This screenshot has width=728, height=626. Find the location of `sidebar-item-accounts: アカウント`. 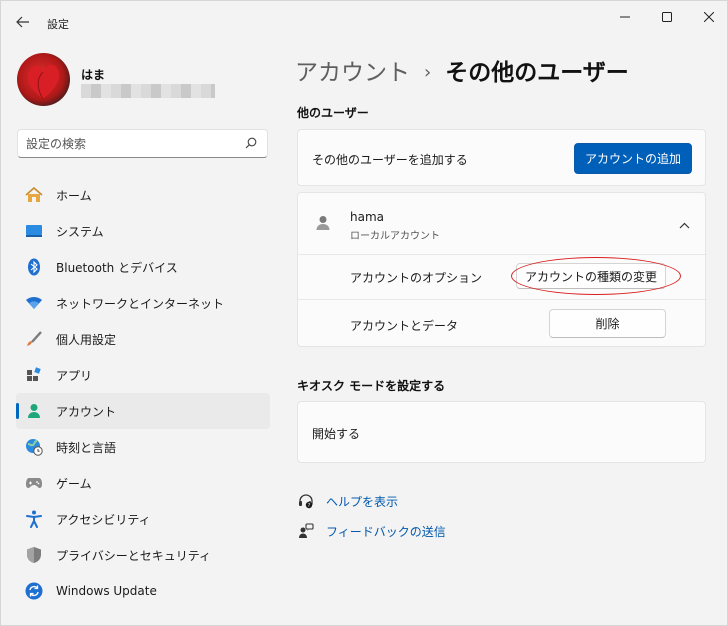

sidebar-item-accounts: アカウント is located at coordinates (143, 411).